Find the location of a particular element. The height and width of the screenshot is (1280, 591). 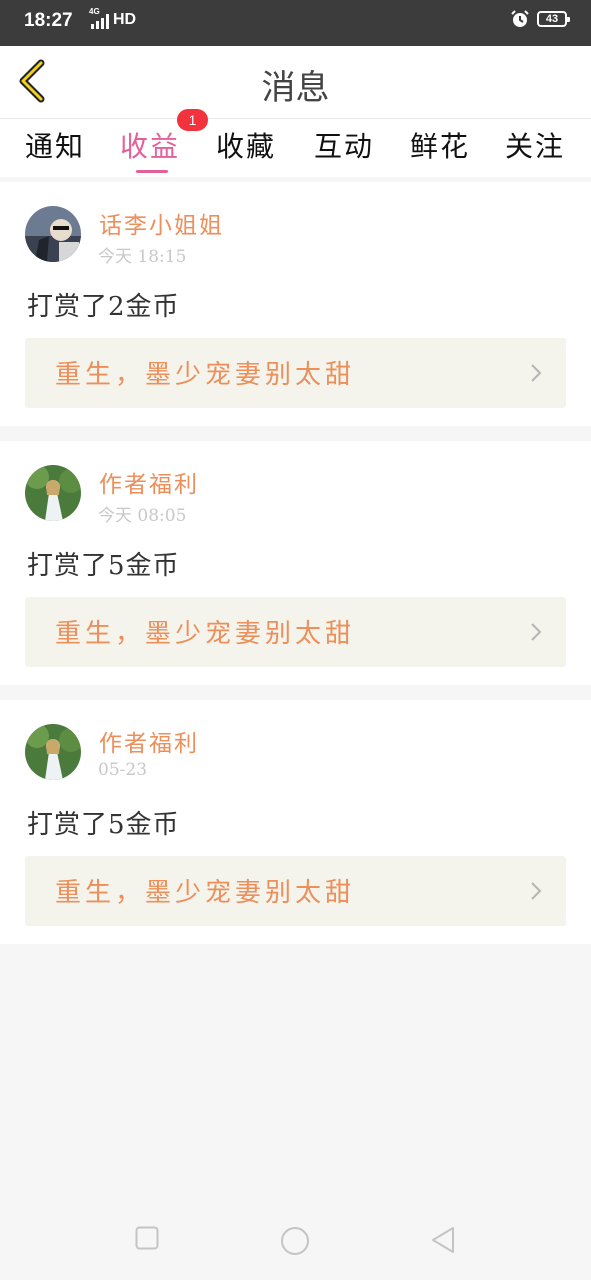

message-time: 今天 18:15 is located at coordinates (142, 257).